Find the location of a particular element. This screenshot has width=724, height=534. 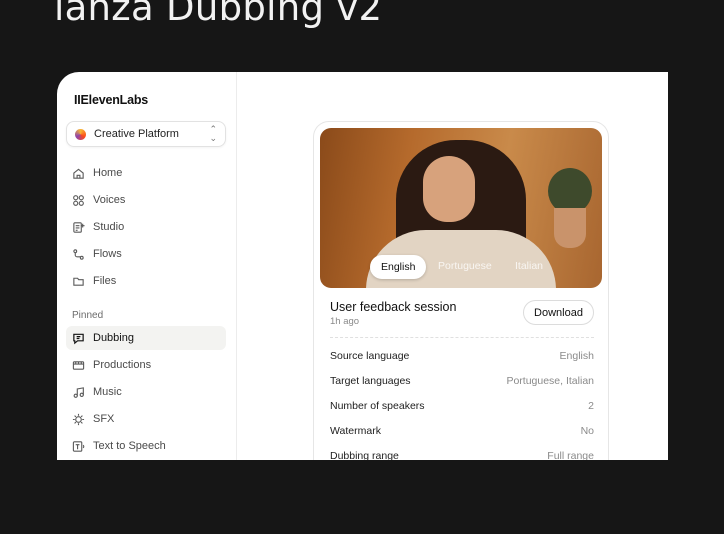

sidebar-item-label: Text to Speech is located at coordinates (129, 446).